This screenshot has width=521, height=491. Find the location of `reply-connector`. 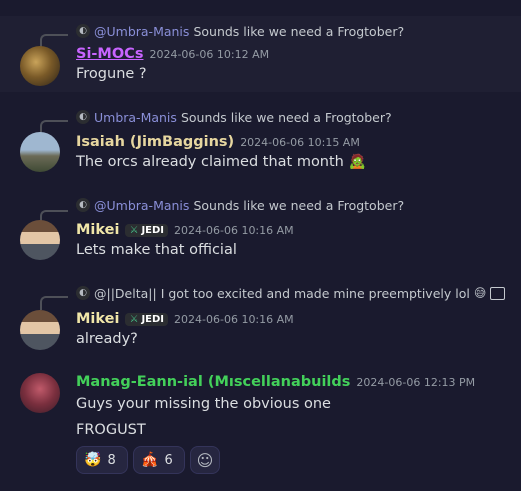

reply-connector is located at coordinates (54, 303).